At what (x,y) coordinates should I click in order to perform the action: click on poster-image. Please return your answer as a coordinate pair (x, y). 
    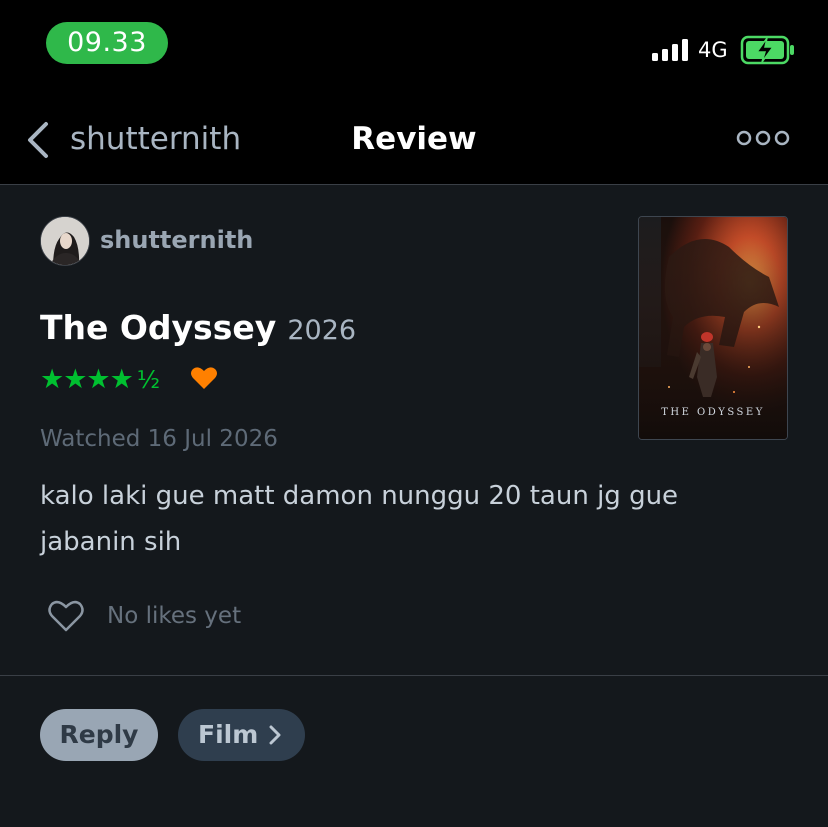
    Looking at the image, I should click on (713, 328).